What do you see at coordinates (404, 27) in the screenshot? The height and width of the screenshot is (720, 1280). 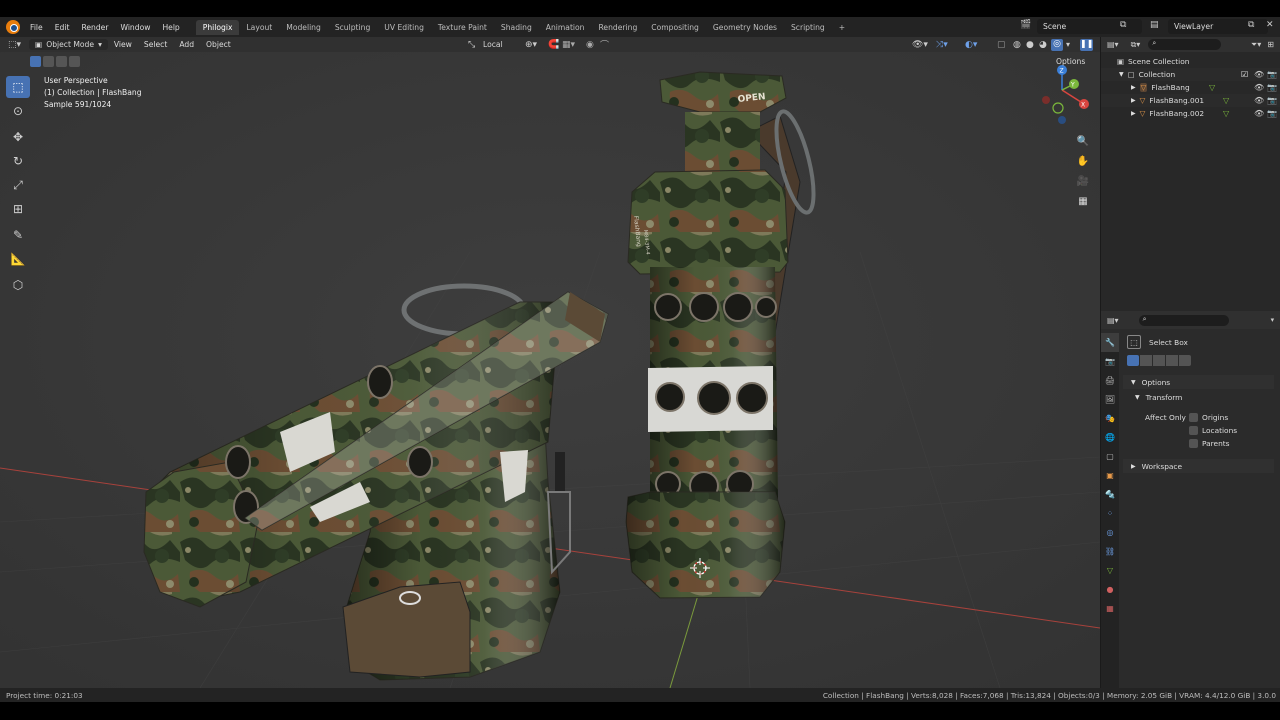 I see `tab-uv-editing: UV Editing` at bounding box center [404, 27].